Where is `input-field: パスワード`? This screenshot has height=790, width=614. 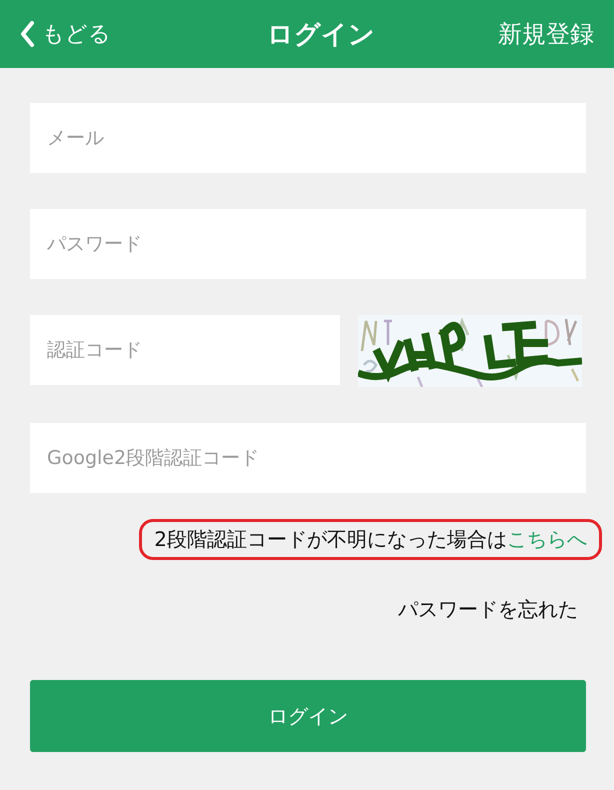
input-field: パスワード is located at coordinates (308, 244).